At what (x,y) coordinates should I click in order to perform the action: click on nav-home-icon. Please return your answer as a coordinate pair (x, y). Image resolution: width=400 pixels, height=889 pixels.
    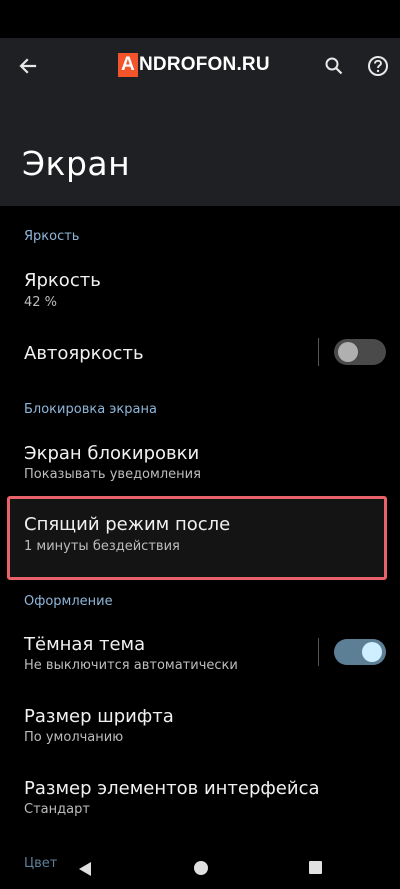
    Looking at the image, I should click on (201, 868).